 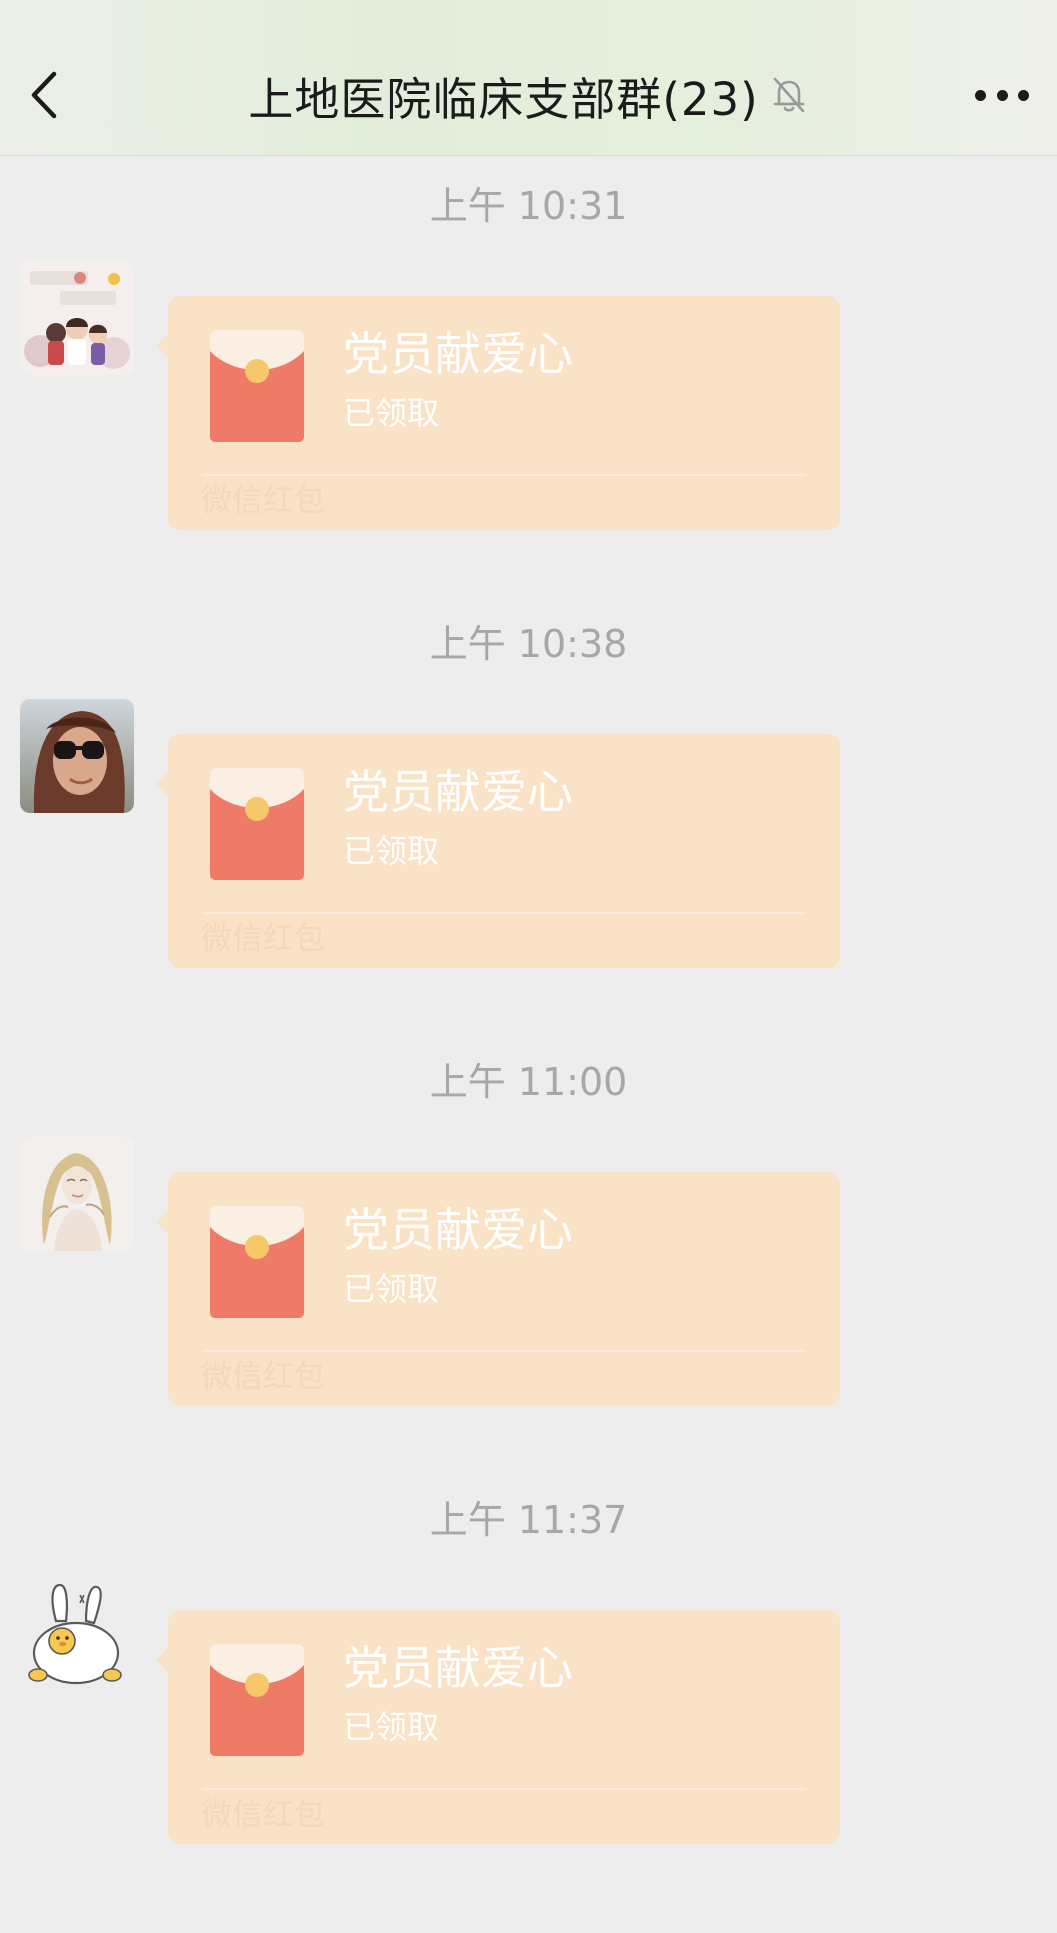 I want to click on chat-title: 上地医院临床支部群(23), so click(x=503, y=99).